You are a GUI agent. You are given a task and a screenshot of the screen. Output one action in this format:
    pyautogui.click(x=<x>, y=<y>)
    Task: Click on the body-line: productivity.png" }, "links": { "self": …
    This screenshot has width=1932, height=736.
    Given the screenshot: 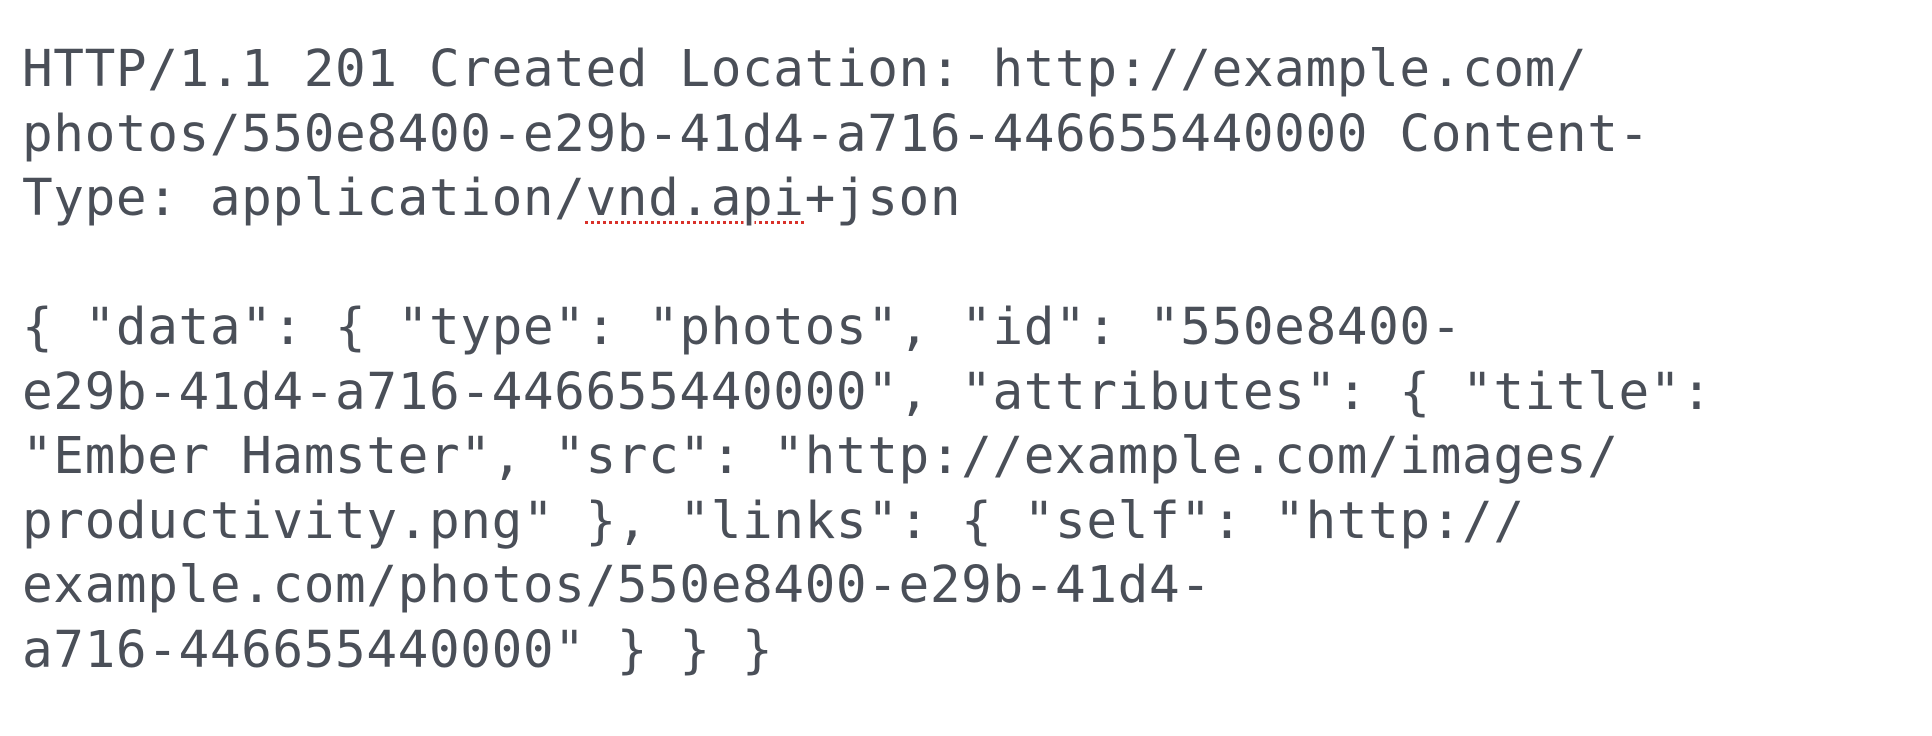 What is the action you would take?
    pyautogui.click(x=773, y=521)
    